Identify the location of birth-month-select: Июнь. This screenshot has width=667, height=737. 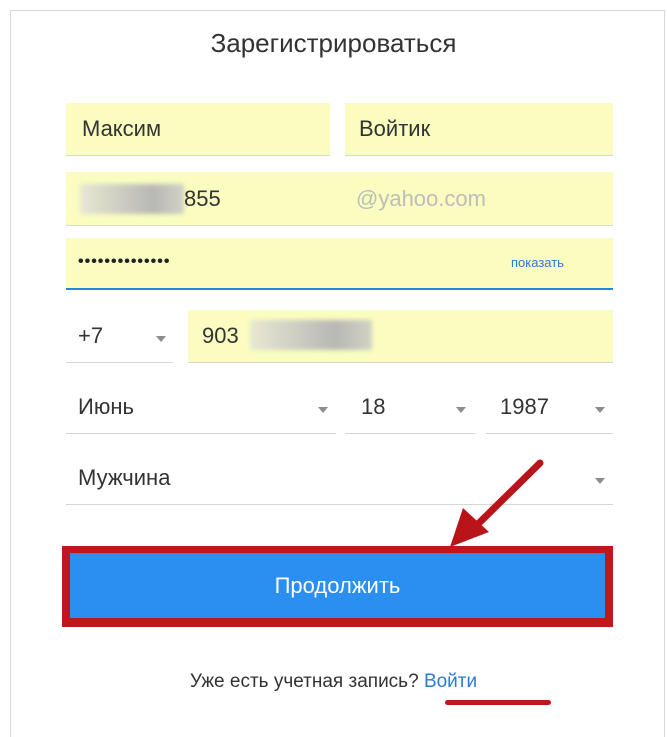
(201, 407).